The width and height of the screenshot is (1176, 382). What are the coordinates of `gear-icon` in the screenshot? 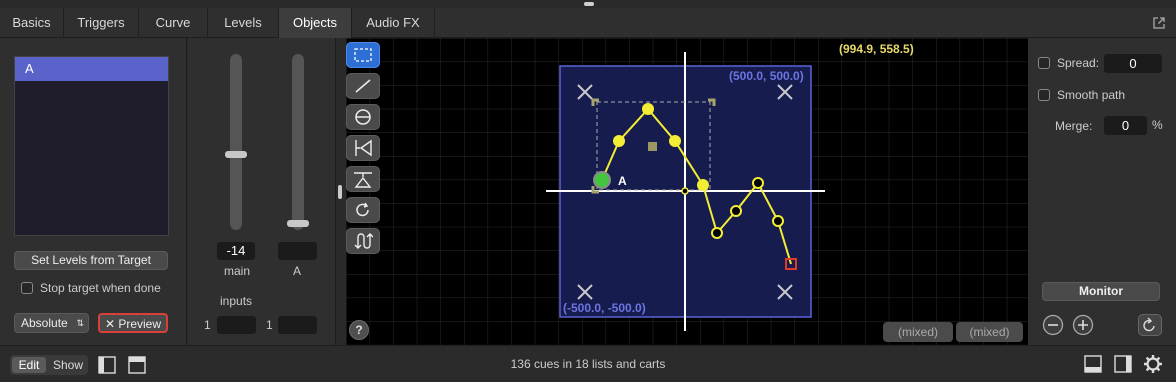 It's located at (1153, 364).